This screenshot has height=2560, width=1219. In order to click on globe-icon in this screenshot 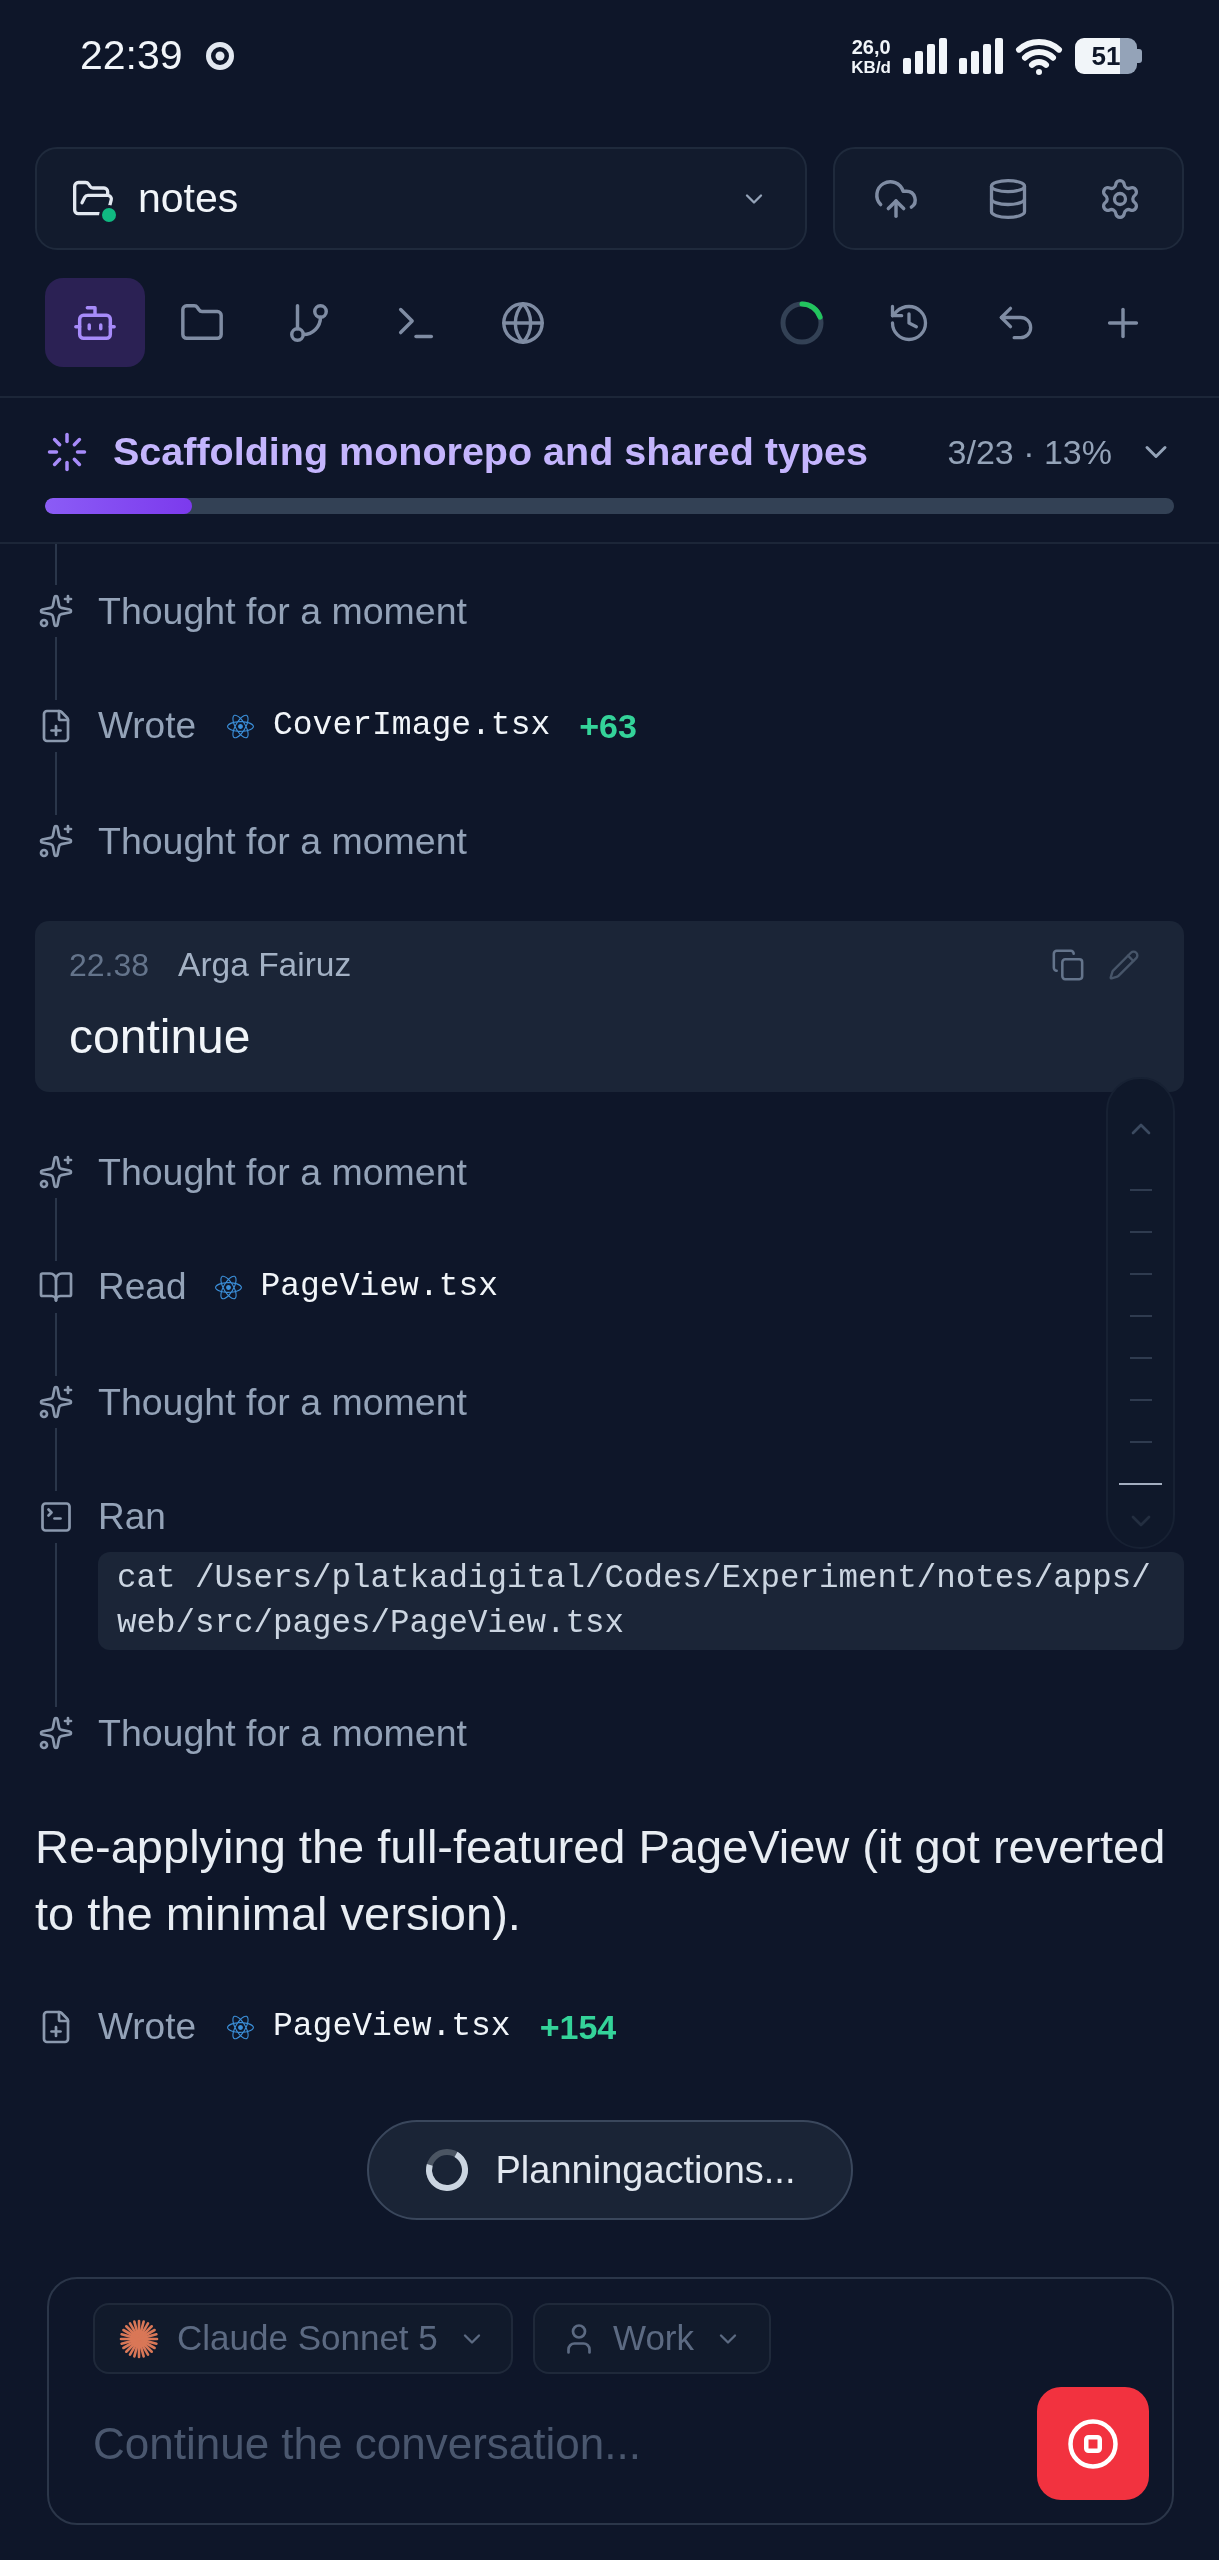, I will do `click(523, 322)`.